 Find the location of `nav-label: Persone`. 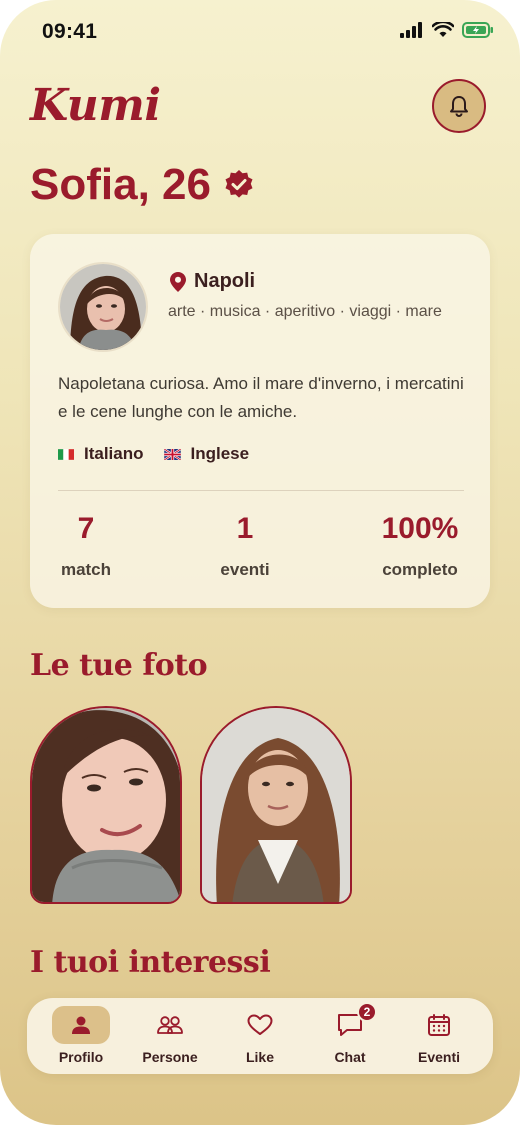

nav-label: Persone is located at coordinates (170, 1057).